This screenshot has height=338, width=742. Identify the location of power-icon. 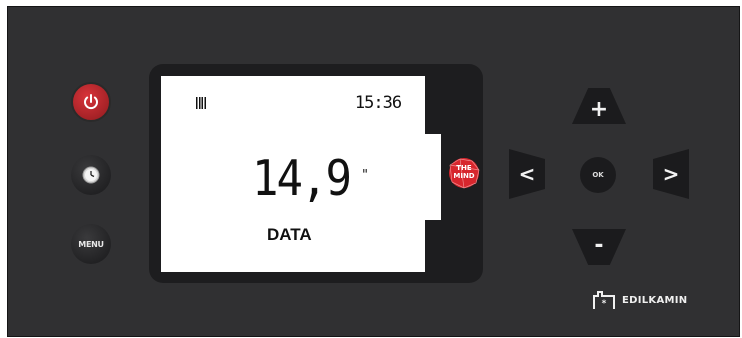
(91, 102).